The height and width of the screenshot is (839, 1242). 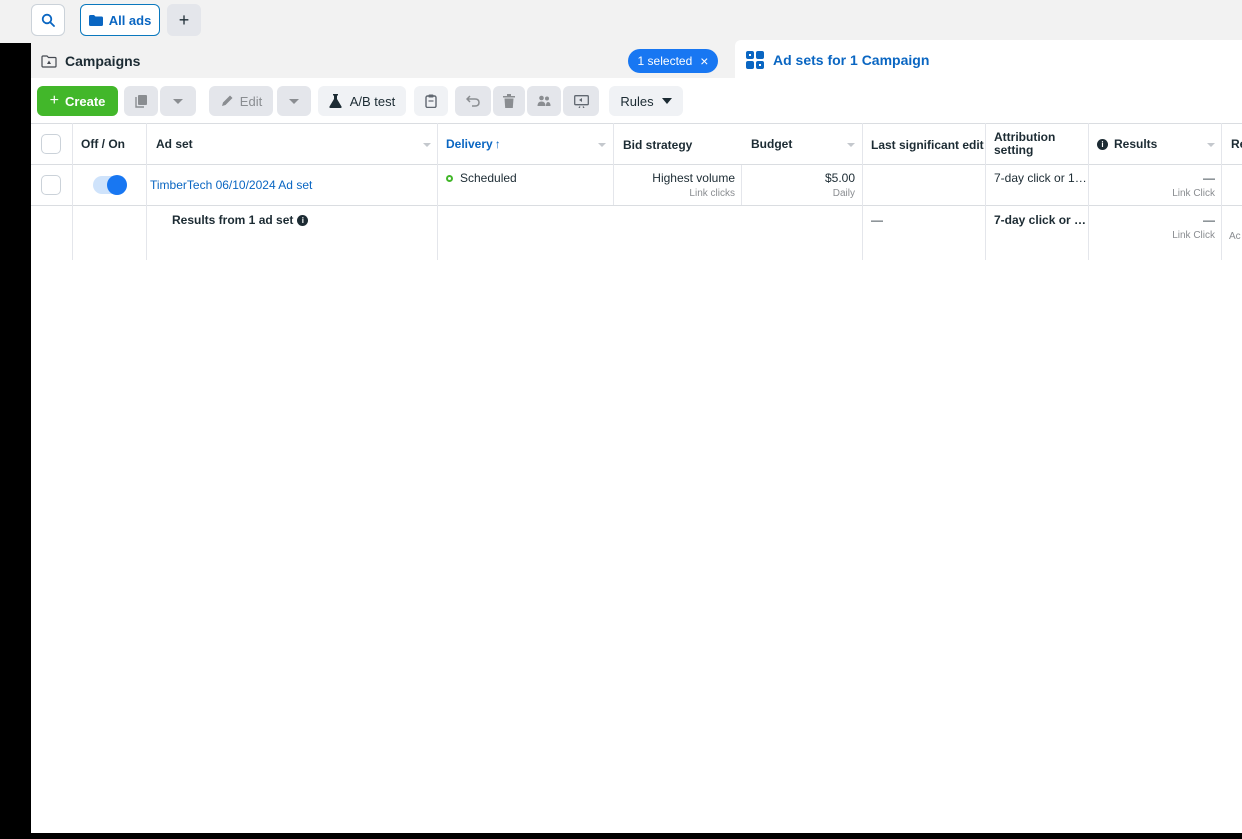 I want to click on delete-button, so click(x=509, y=101).